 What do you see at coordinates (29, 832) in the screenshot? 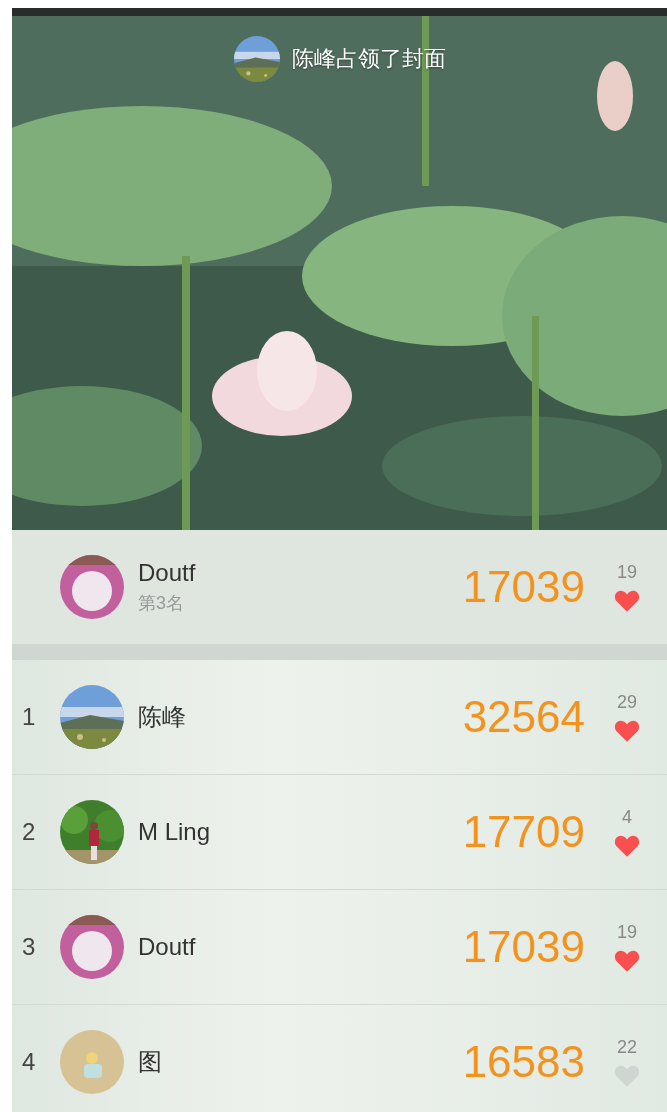
I see `rank-number: 2` at bounding box center [29, 832].